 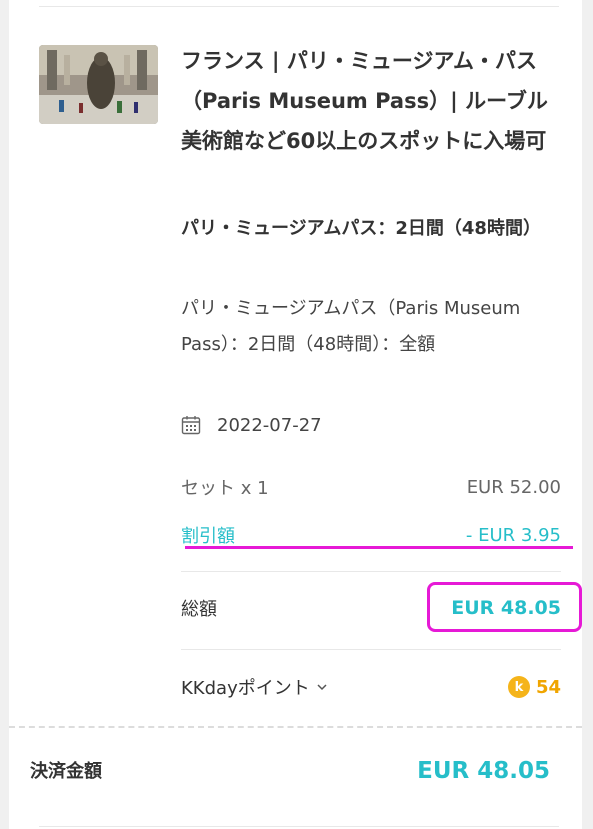 I want to click on discount-value: - EUR 3.95, so click(x=513, y=535).